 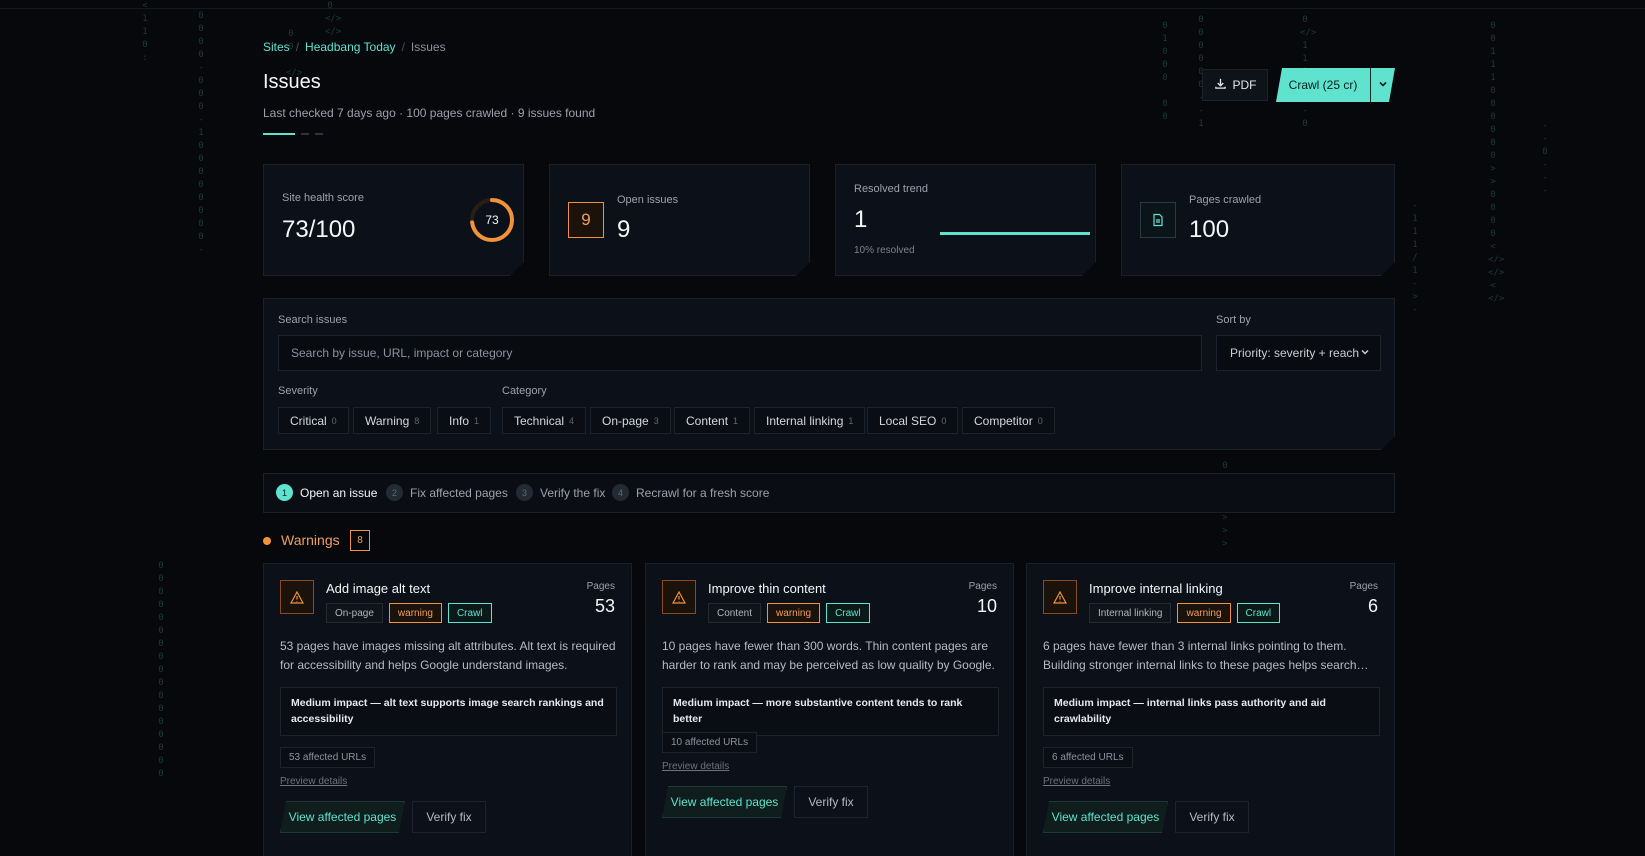 I want to click on sort-select: Priority: severity + reach, so click(x=1298, y=353).